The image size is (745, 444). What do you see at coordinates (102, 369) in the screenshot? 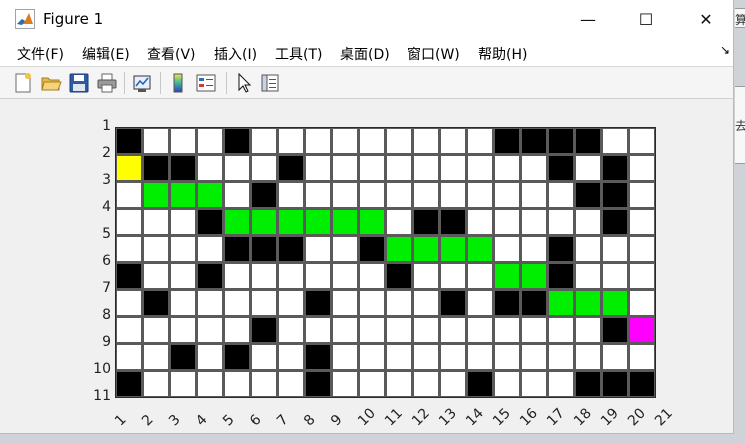
I see `y-tick-label: 10` at bounding box center [102, 369].